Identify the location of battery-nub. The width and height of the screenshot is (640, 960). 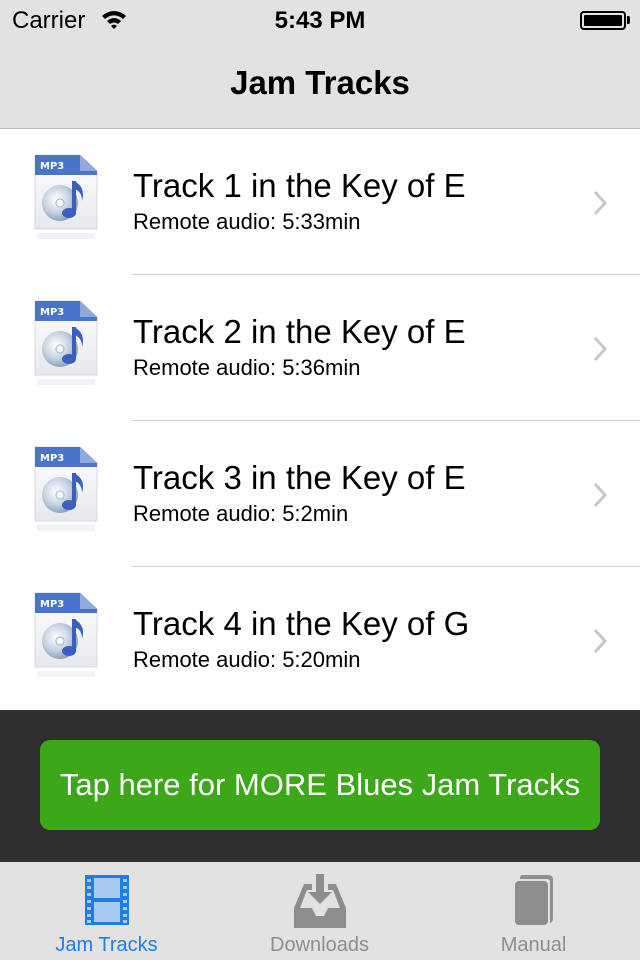
(628, 20).